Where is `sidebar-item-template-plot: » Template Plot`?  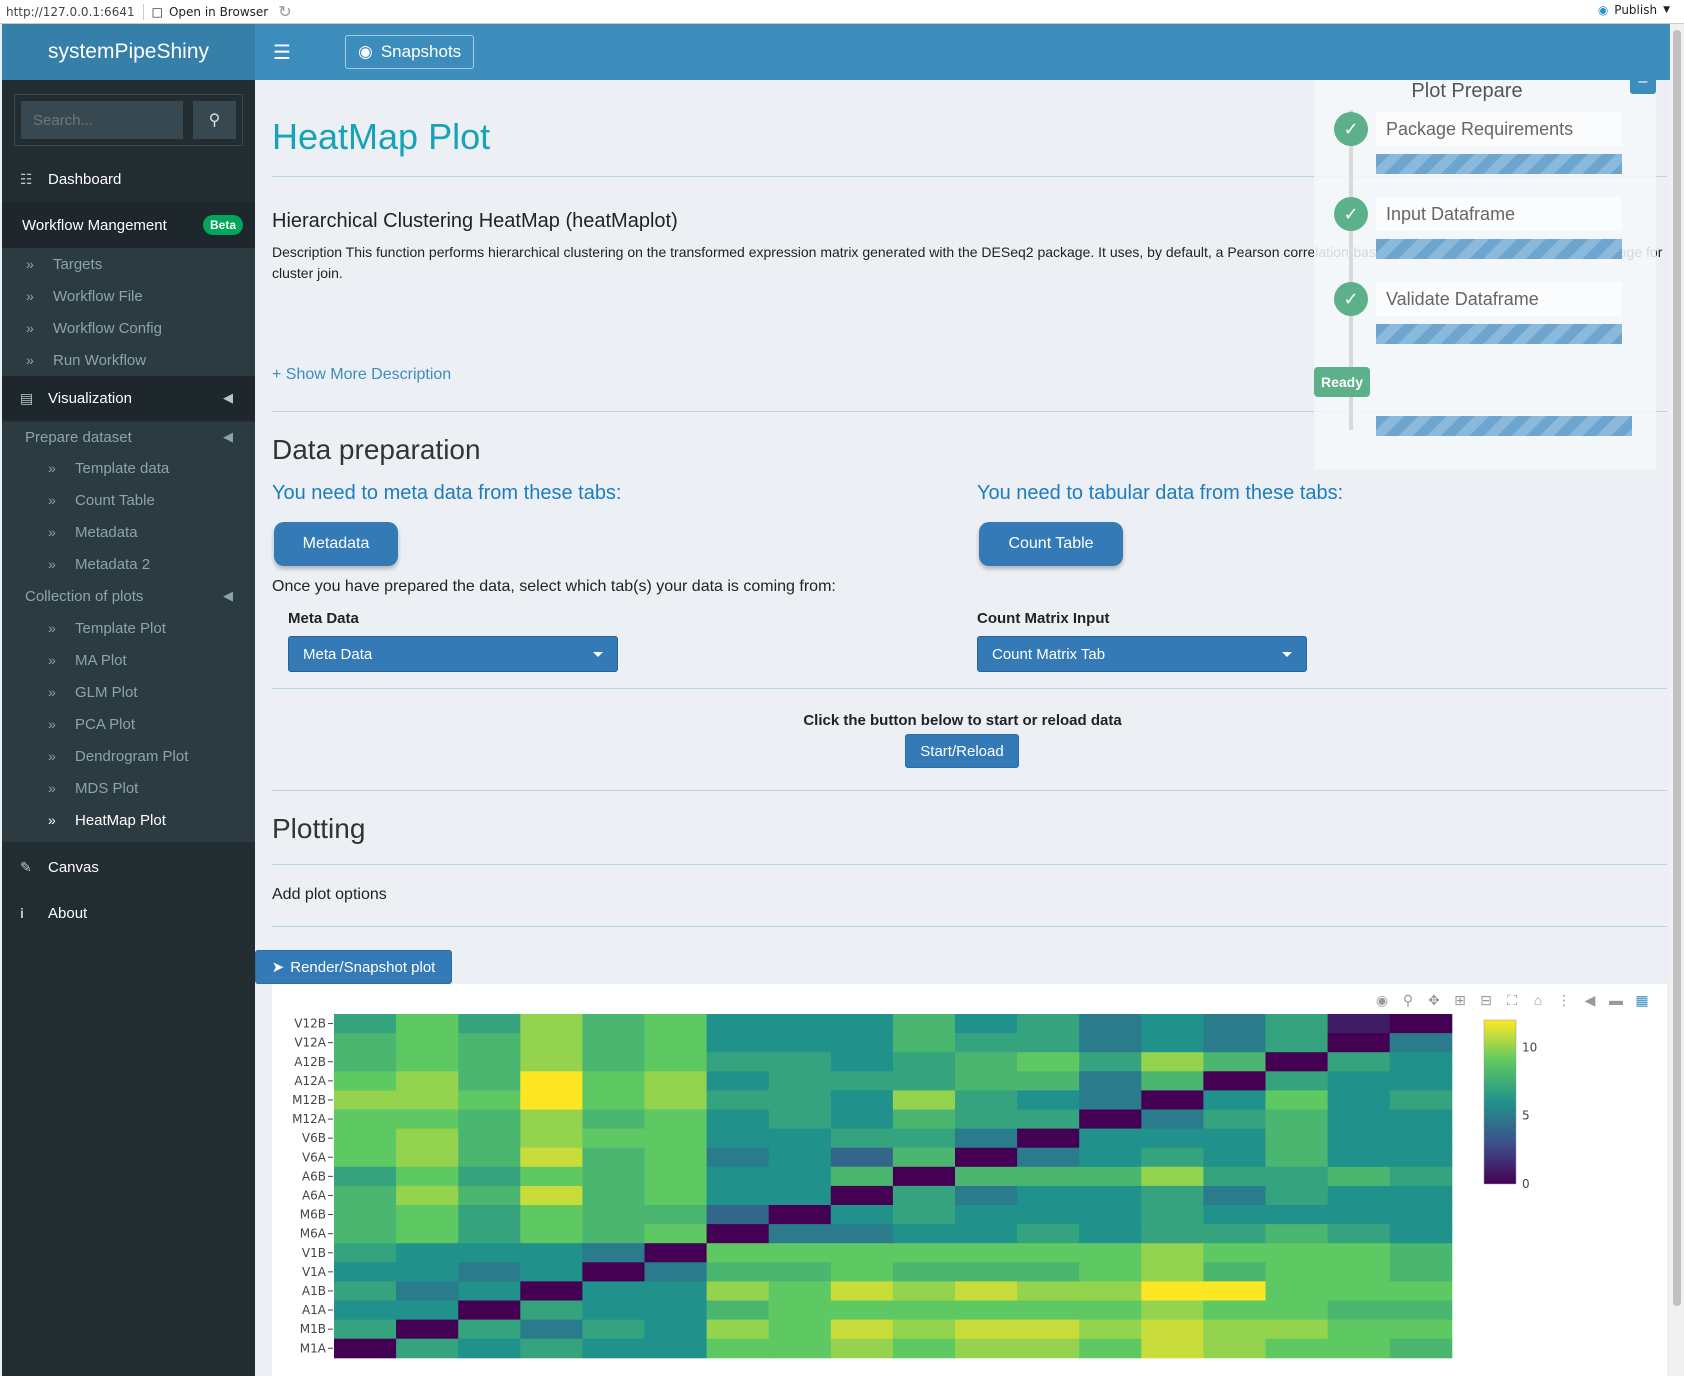
sidebar-item-template-plot: » Template Plot is located at coordinates (128, 628).